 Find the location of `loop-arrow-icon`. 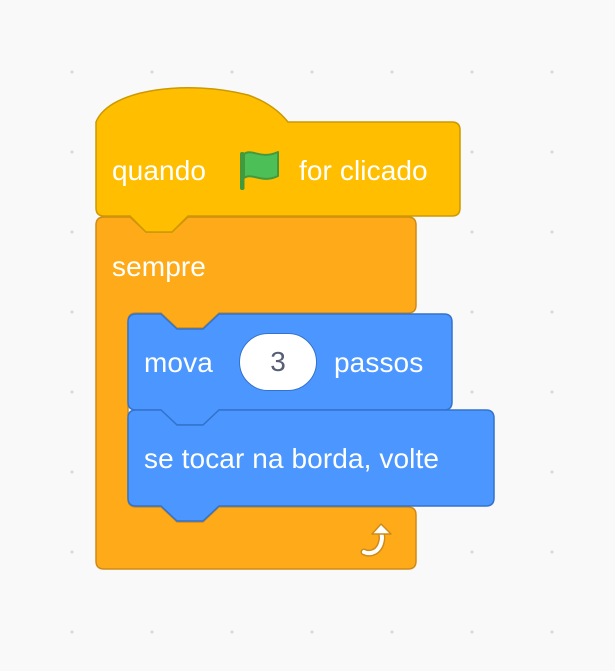

loop-arrow-icon is located at coordinates (376, 540).